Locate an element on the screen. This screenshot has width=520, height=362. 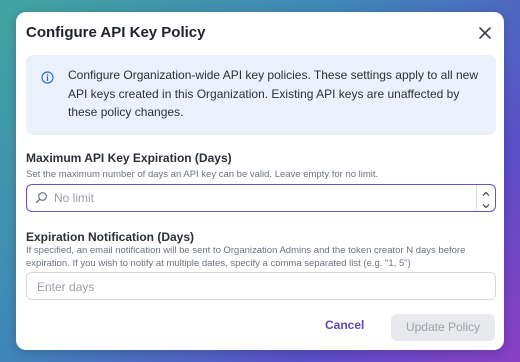
max-expiration-field is located at coordinates (261, 198).